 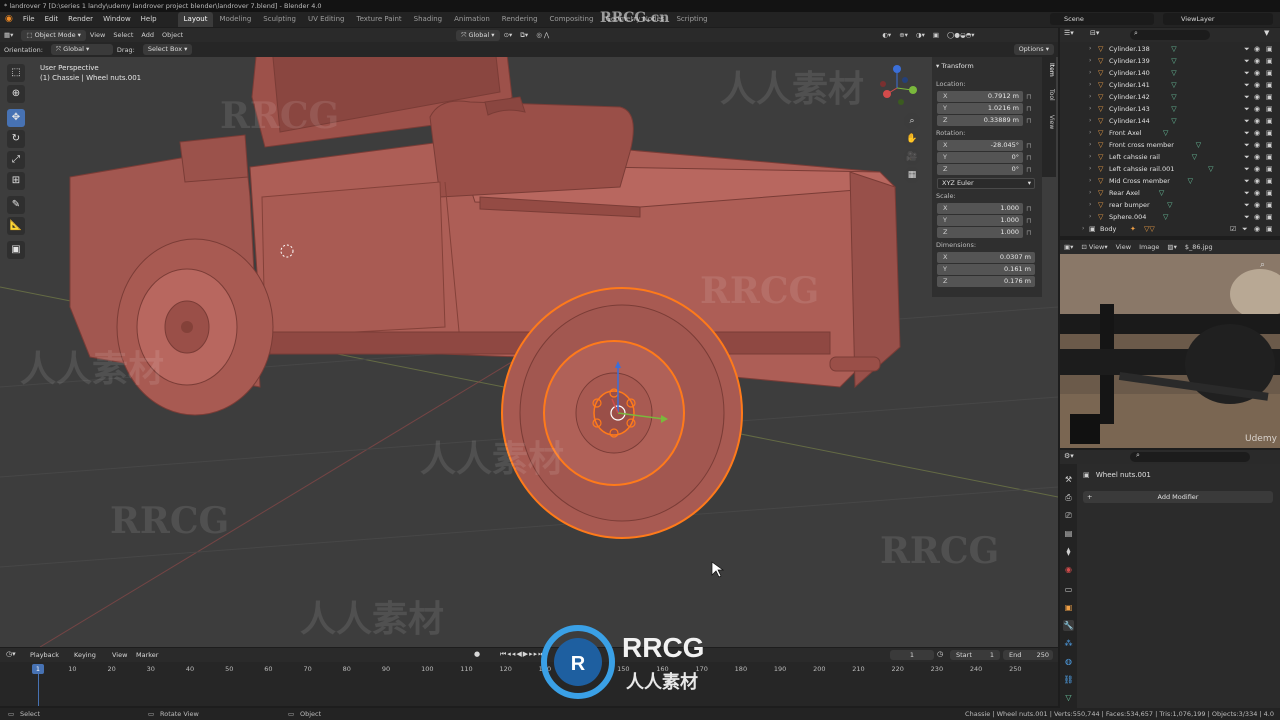 What do you see at coordinates (477, 654) in the screenshot?
I see `record-icon: ●` at bounding box center [477, 654].